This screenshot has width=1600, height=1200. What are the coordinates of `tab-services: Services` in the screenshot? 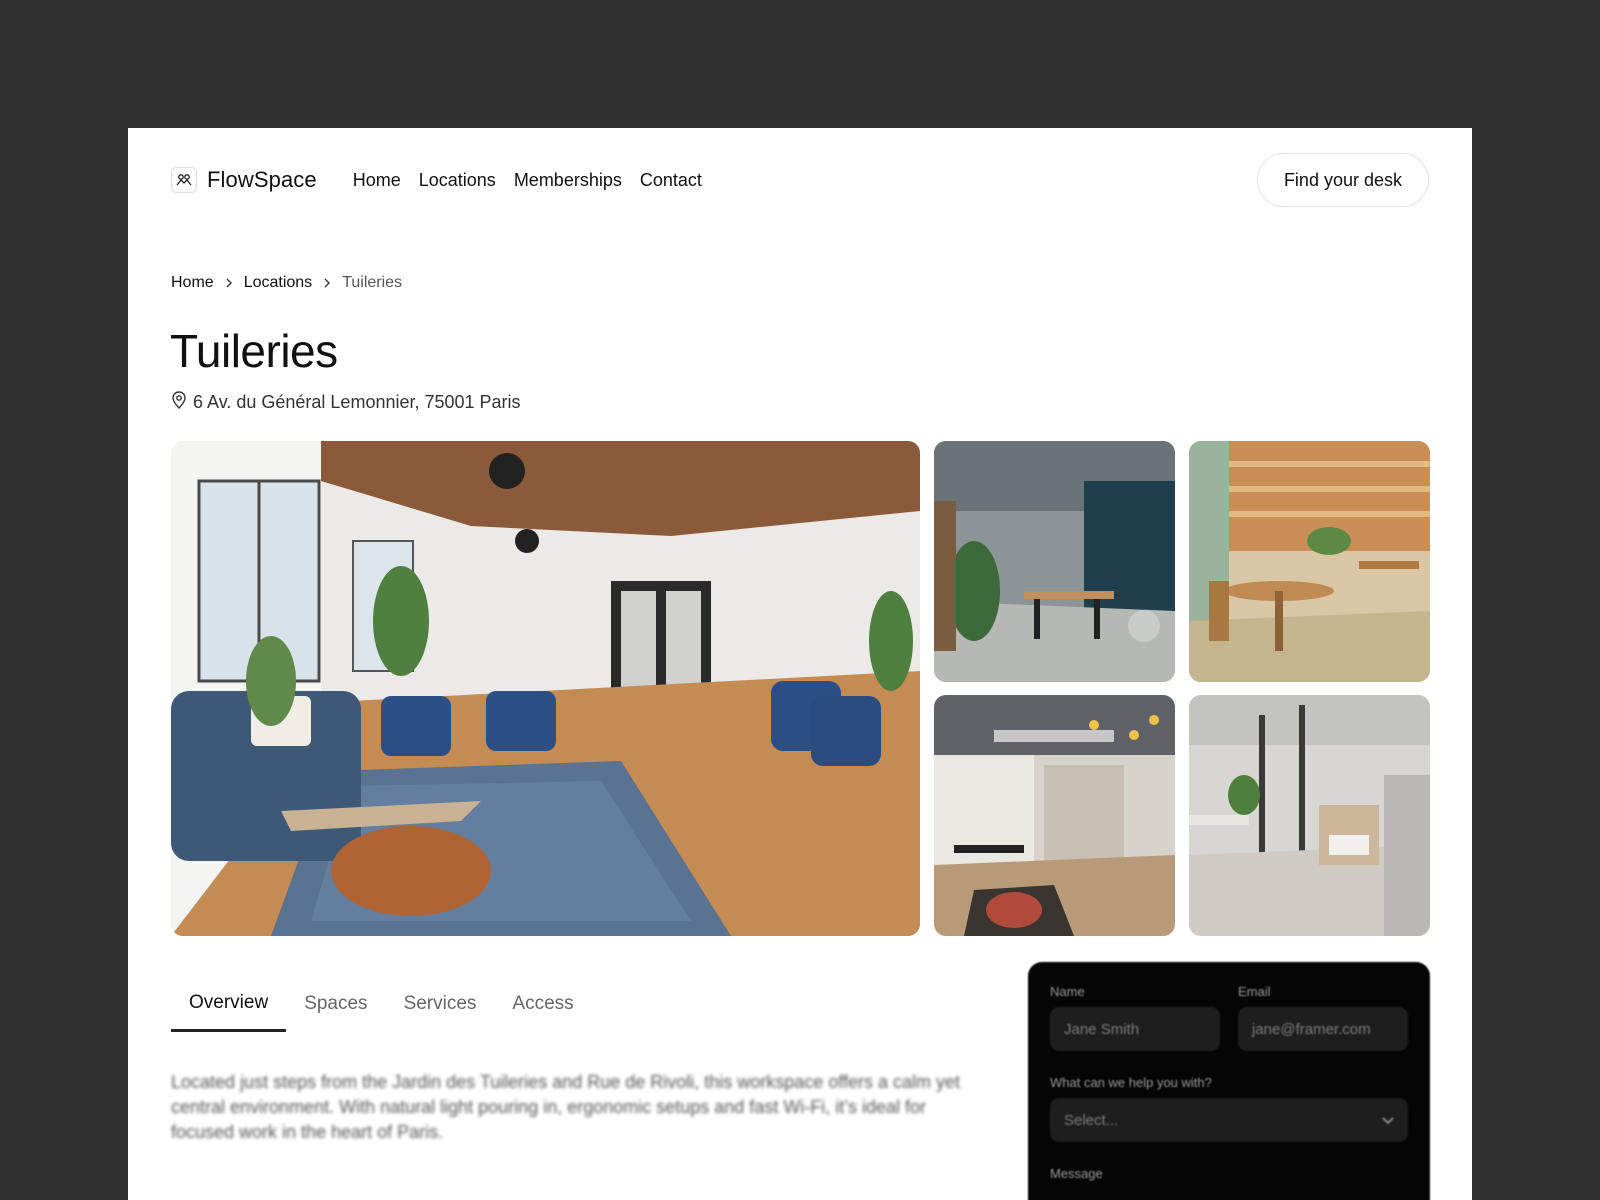 It's located at (440, 1004).